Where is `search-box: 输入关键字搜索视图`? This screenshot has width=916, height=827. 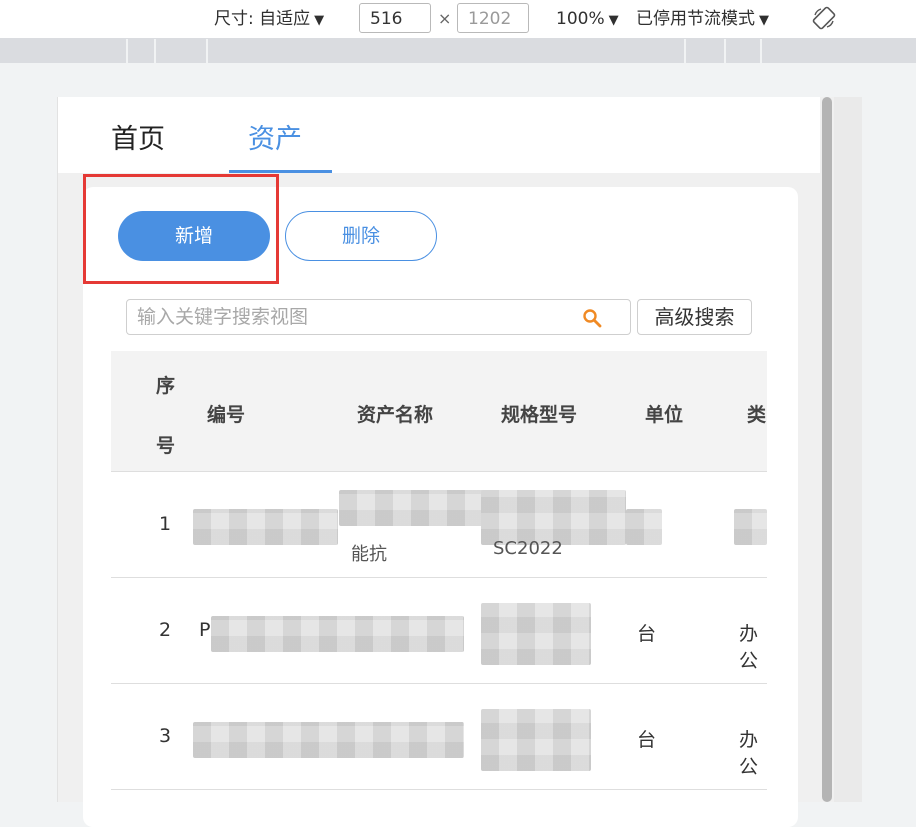 search-box: 输入关键字搜索视图 is located at coordinates (378, 317).